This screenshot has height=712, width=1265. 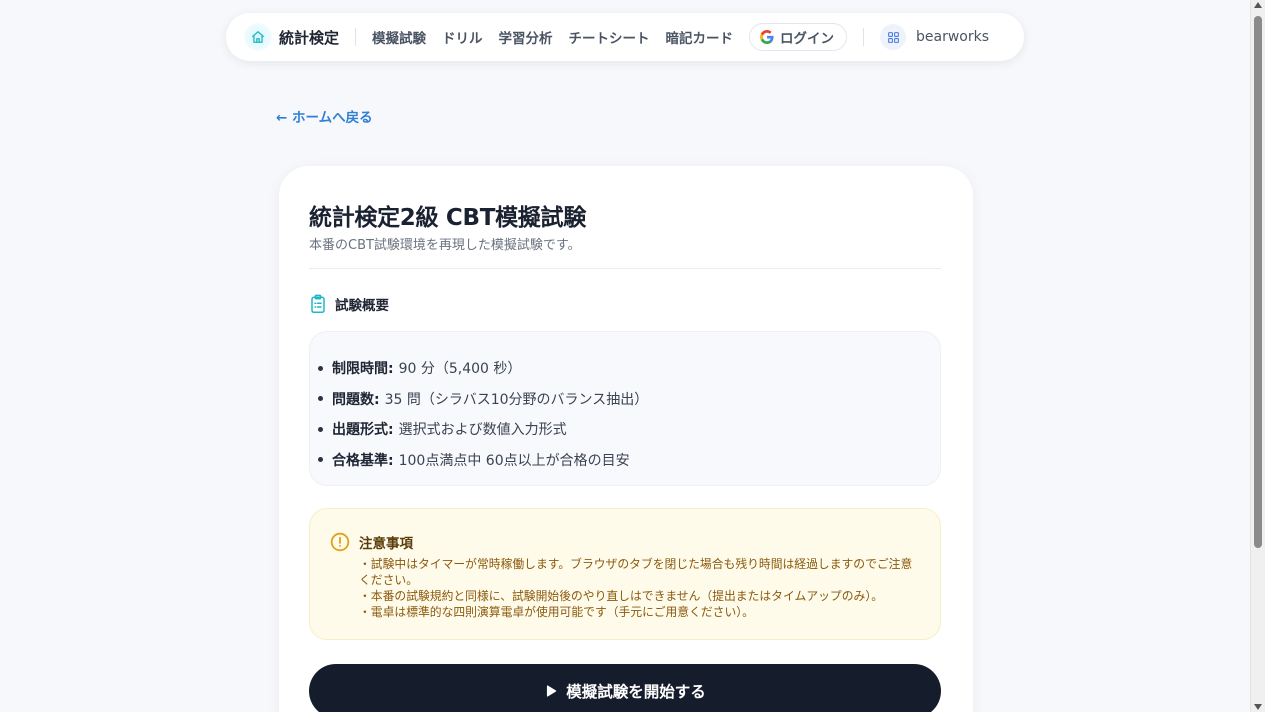 I want to click on page-scrollbar, so click(x=1257, y=356).